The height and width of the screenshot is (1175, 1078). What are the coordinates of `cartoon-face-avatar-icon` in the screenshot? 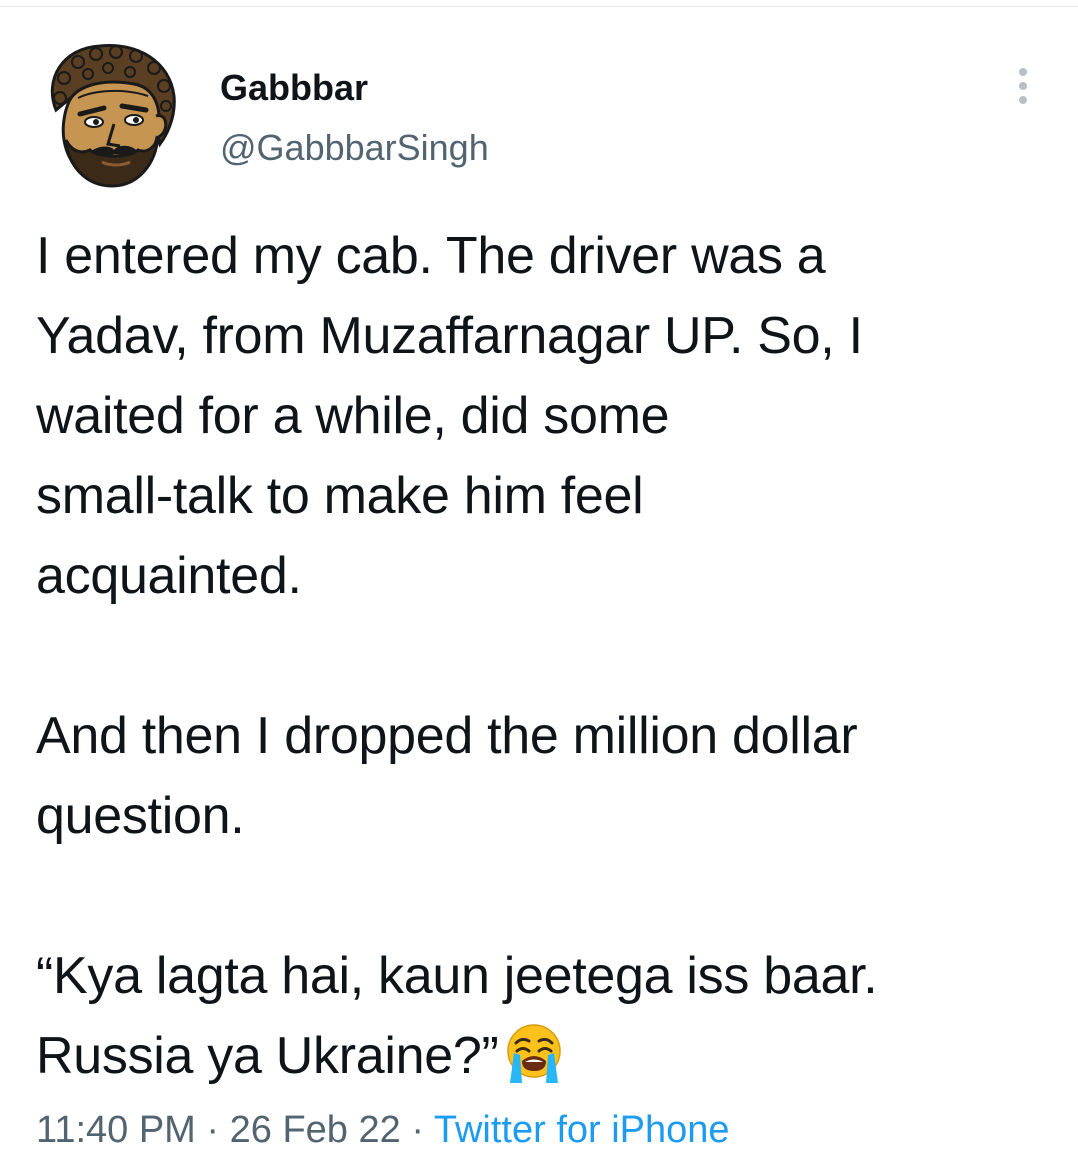 It's located at (113, 115).